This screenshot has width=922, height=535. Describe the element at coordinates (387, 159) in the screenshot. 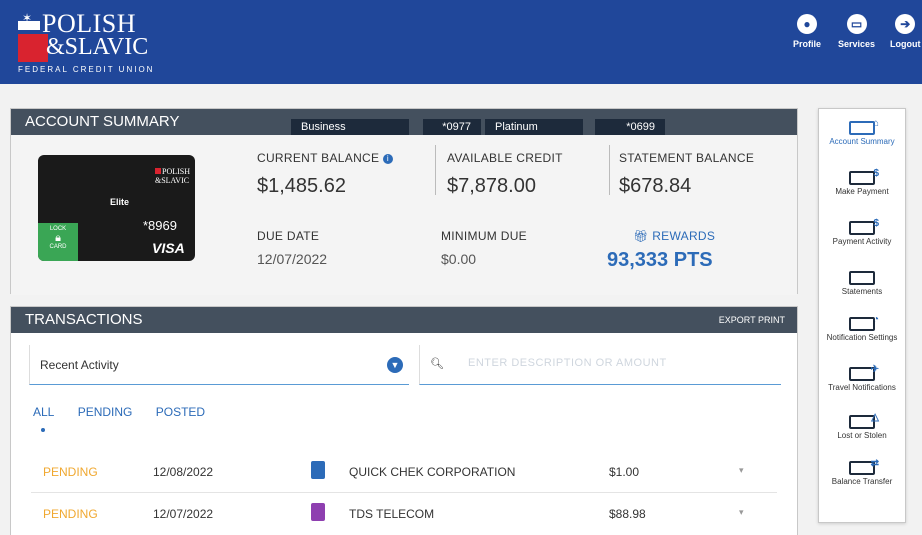

I see `info-icon: i` at that location.